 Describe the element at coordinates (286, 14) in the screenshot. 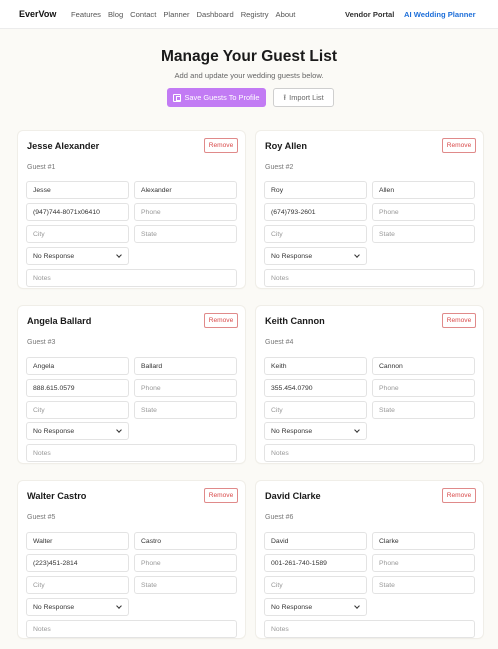

I see `nav-link-about: About` at that location.